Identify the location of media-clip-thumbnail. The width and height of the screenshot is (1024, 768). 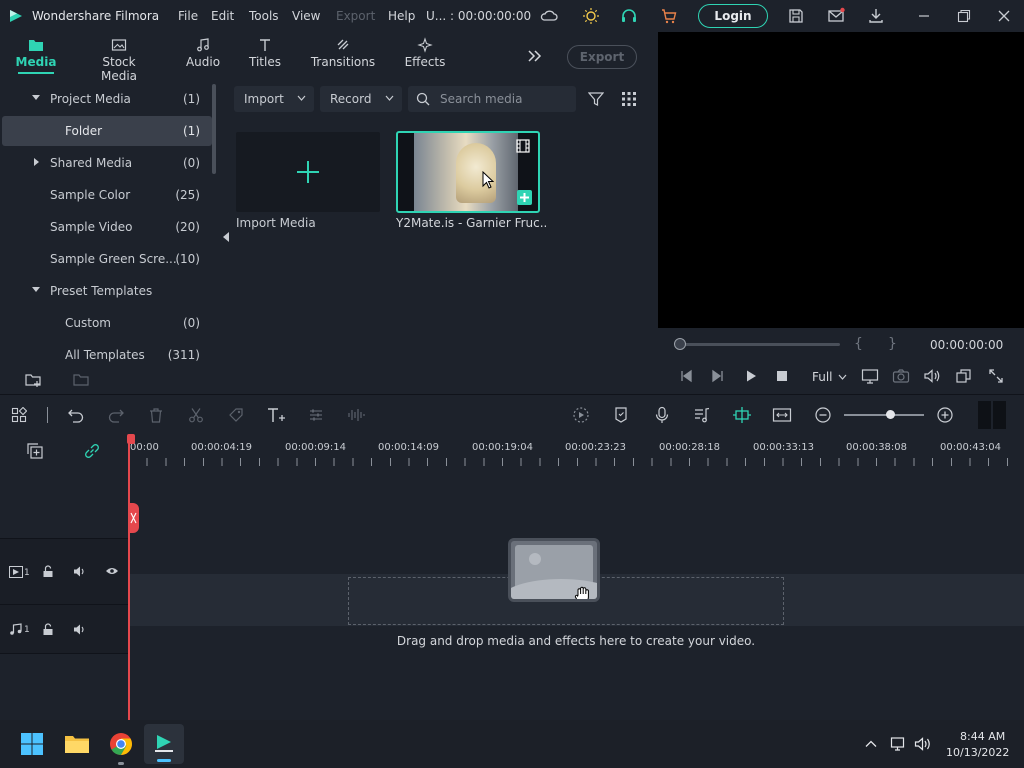
(468, 172).